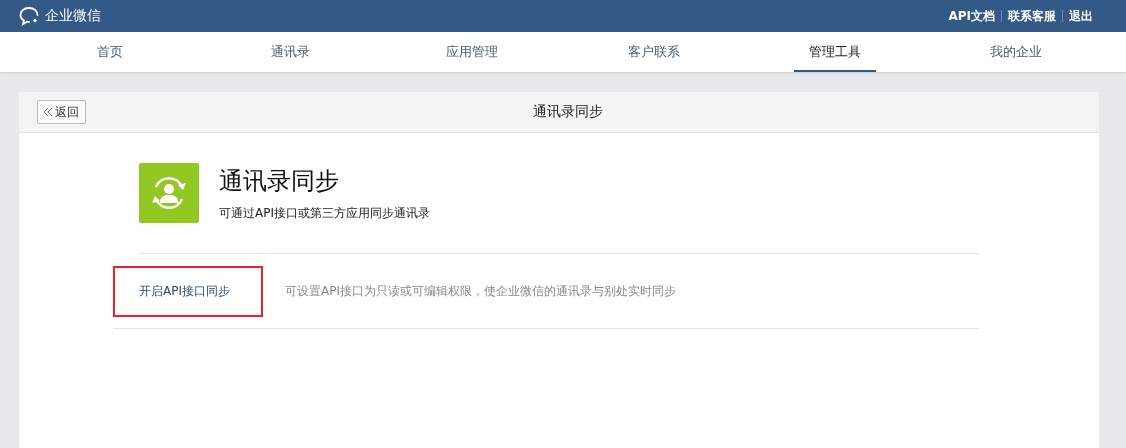 This screenshot has width=1126, height=448. What do you see at coordinates (480, 291) in the screenshot?
I see `option-description: 可设置API接口为只读或可编辑权限，使企业微信的通讯录与别处实时同步` at bounding box center [480, 291].